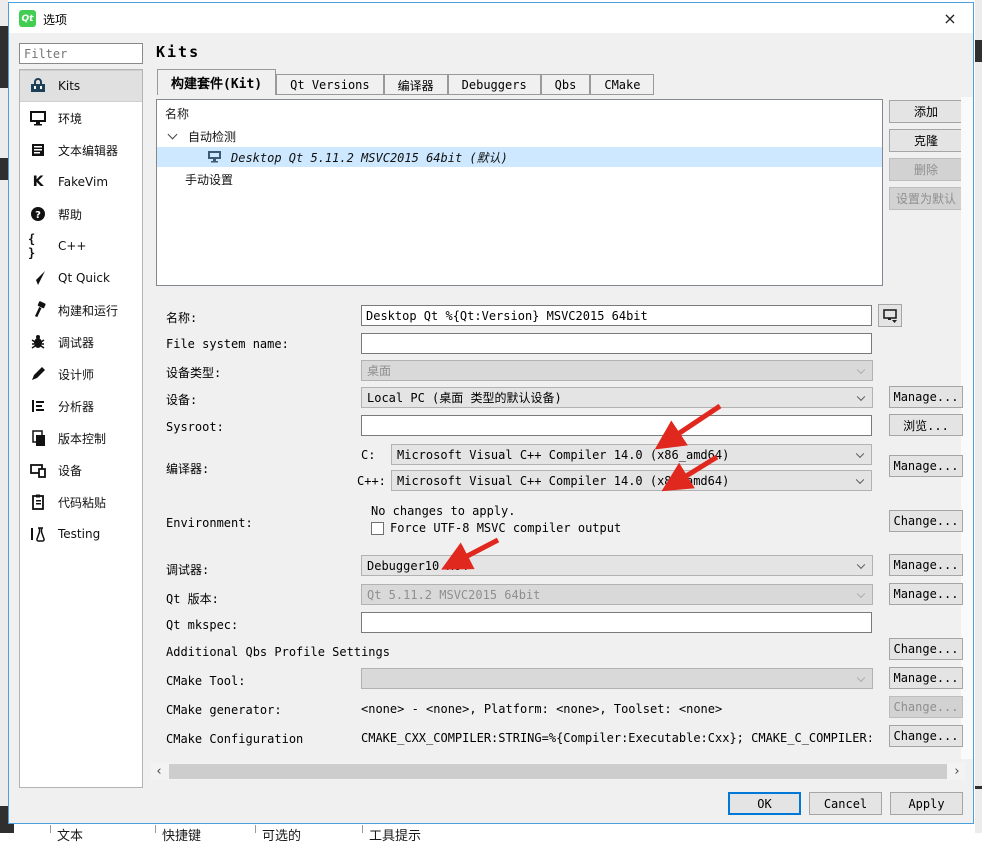 Image resolution: width=982 pixels, height=844 pixels. Describe the element at coordinates (192, 599) in the screenshot. I see `qt-version-label: Qt 版本:` at that location.